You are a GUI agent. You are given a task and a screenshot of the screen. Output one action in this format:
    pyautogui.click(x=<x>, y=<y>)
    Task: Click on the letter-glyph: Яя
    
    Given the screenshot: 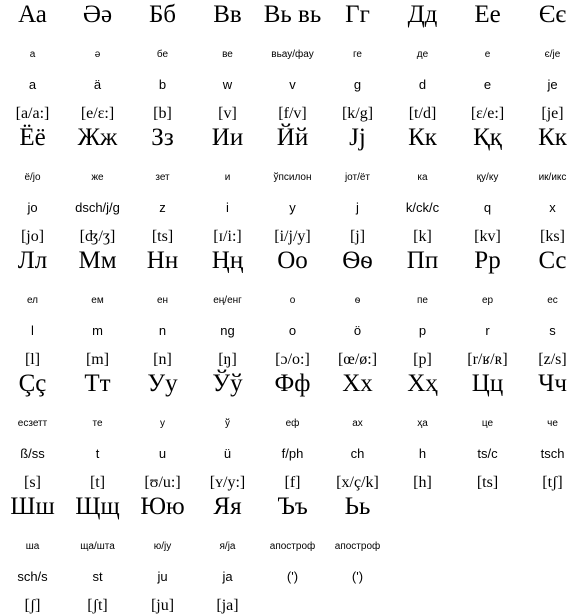 What is the action you would take?
    pyautogui.click(x=227, y=506)
    